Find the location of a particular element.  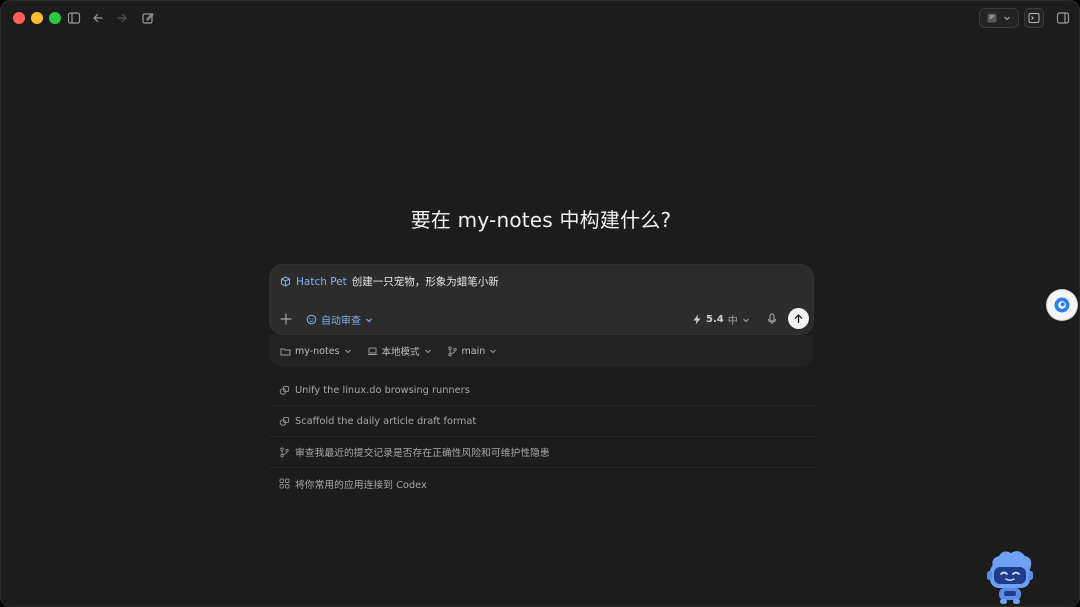

environment-selector: 本地模式 is located at coordinates (399, 351).